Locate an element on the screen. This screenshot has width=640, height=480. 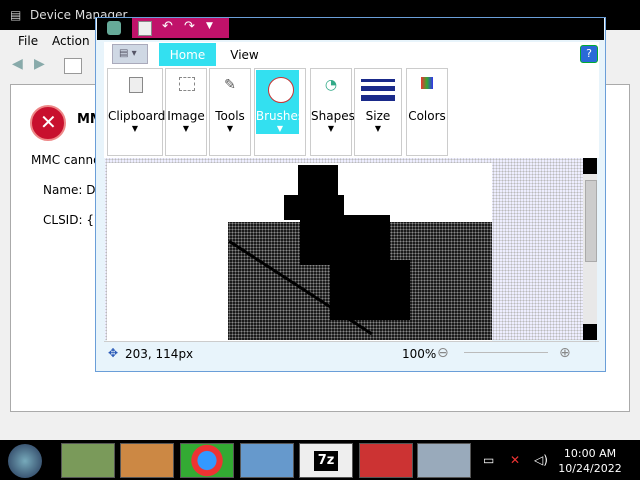
taskbar-media-player is located at coordinates (147, 460).